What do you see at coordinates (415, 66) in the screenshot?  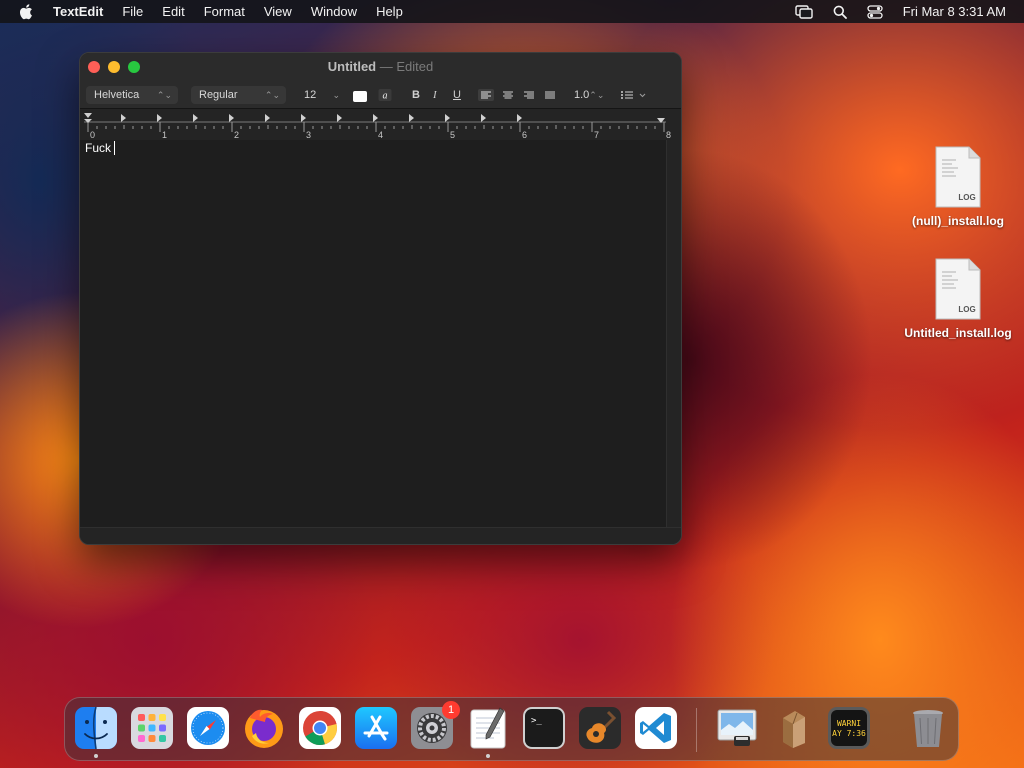 I see `document-status: Edited` at bounding box center [415, 66].